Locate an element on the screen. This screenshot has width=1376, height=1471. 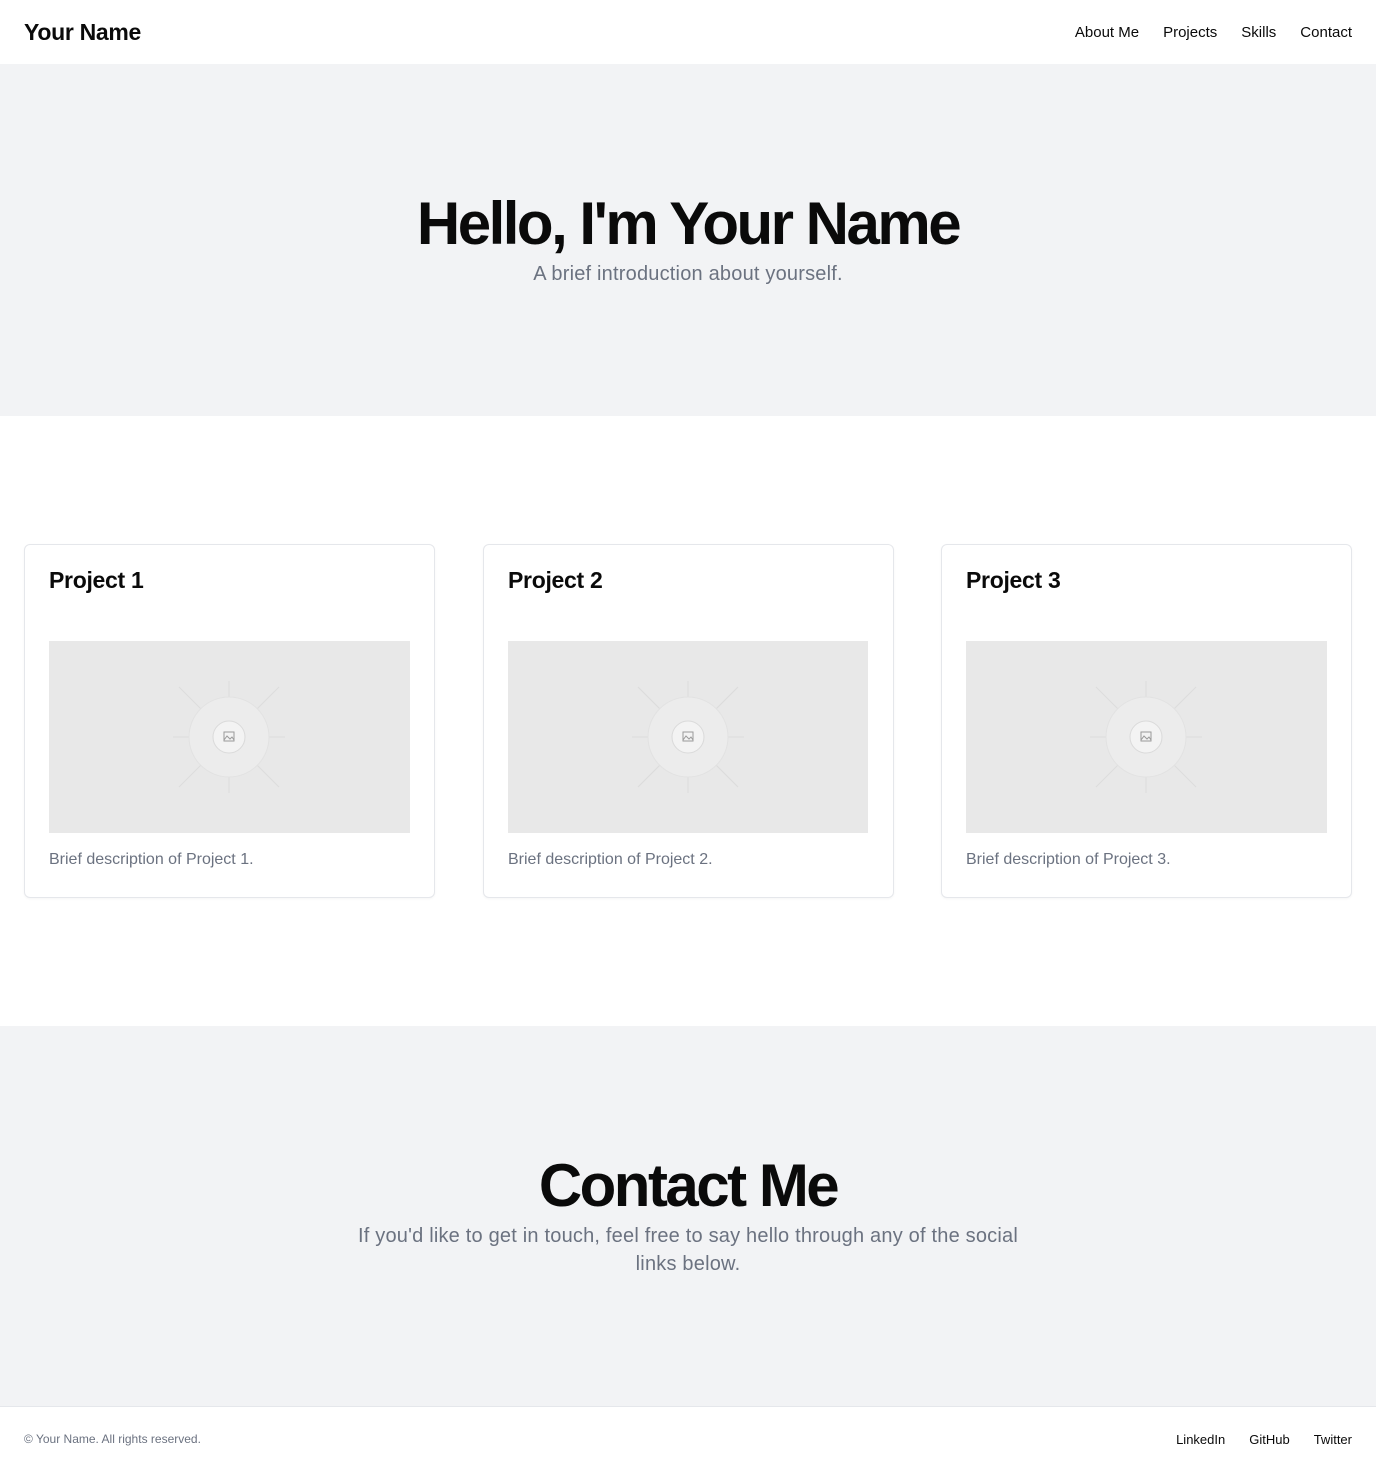
brand-logo: Your Name is located at coordinates (82, 32).